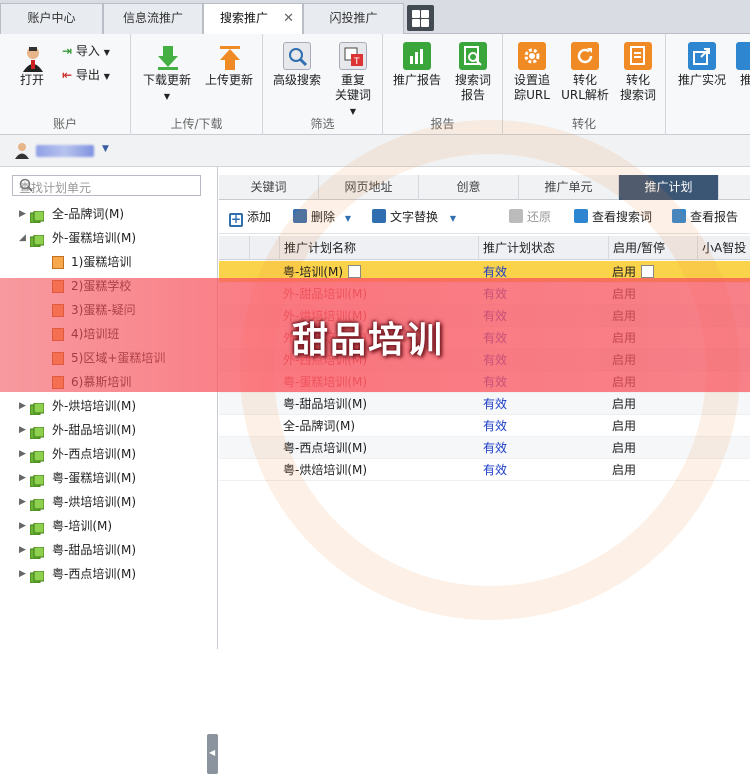 This screenshot has height=774, width=750. What do you see at coordinates (103, 526) in the screenshot?
I see `tree-plan-item: ▶ 粤-培训(M)` at bounding box center [103, 526].